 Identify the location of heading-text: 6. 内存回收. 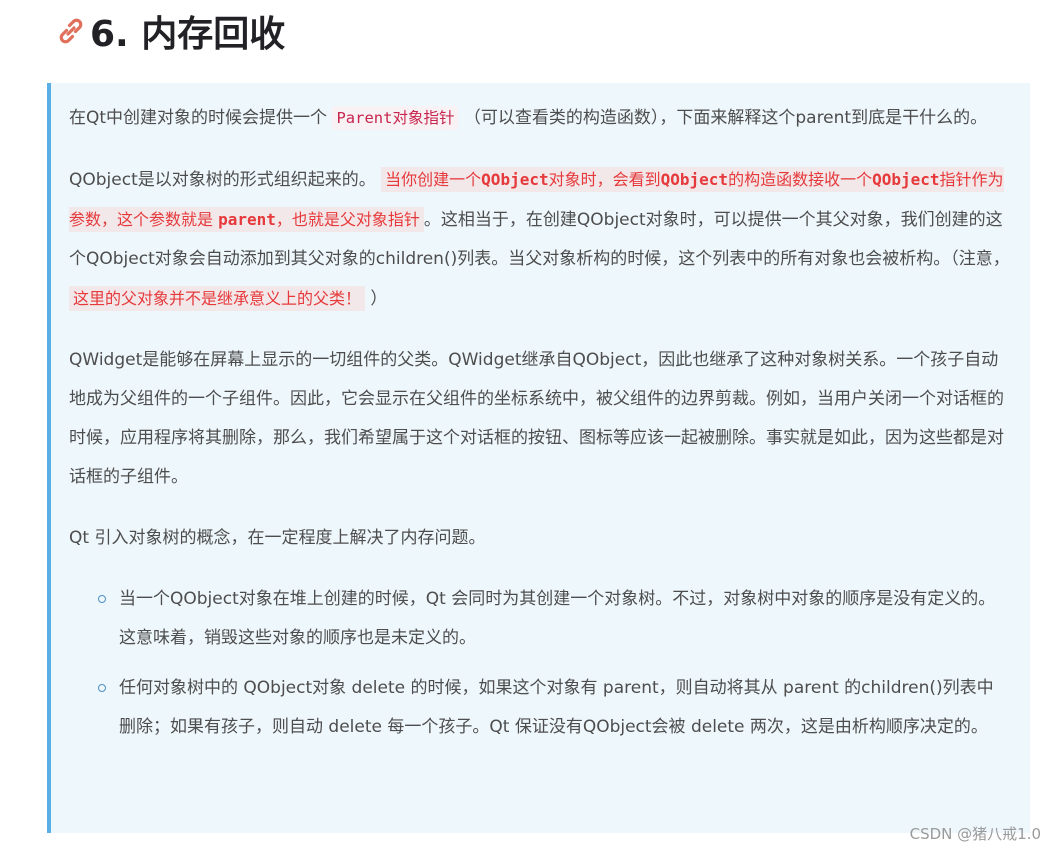
(188, 34).